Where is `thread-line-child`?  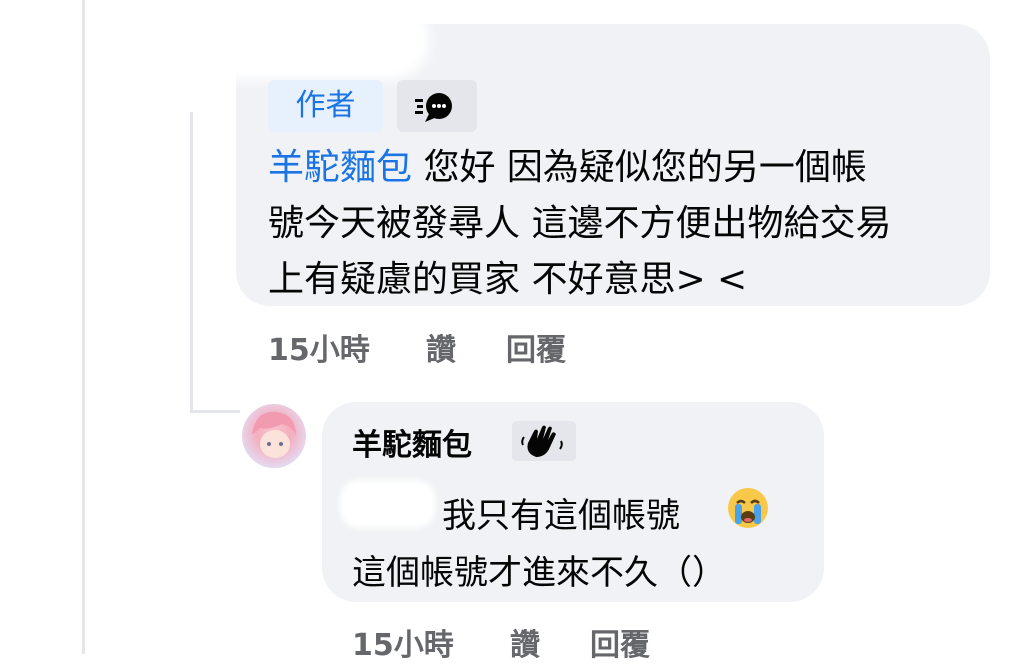 thread-line-child is located at coordinates (191, 262).